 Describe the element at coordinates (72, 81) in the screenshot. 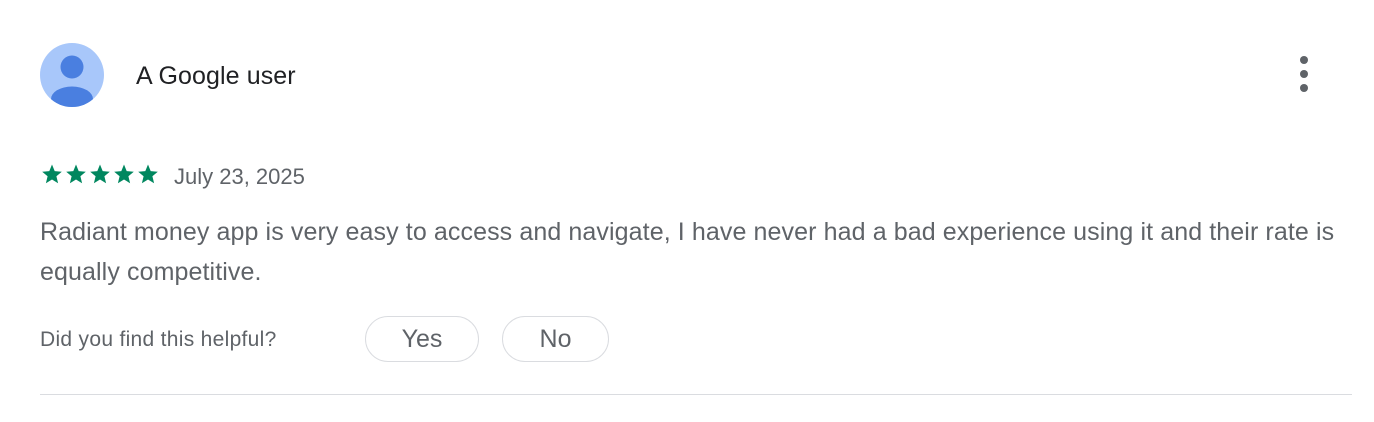

I see `person-icon` at that location.